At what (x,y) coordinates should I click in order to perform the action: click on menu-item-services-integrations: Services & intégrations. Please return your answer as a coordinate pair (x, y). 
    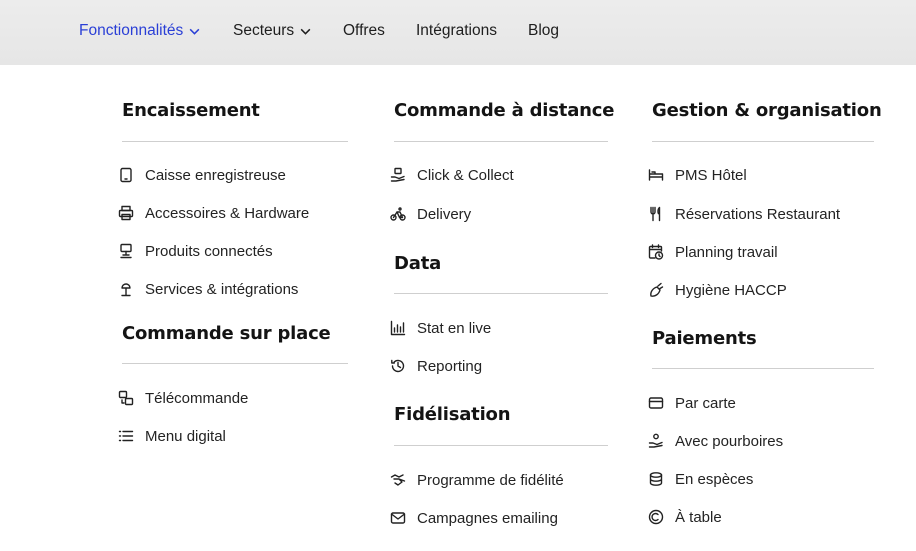
    Looking at the image, I should click on (208, 289).